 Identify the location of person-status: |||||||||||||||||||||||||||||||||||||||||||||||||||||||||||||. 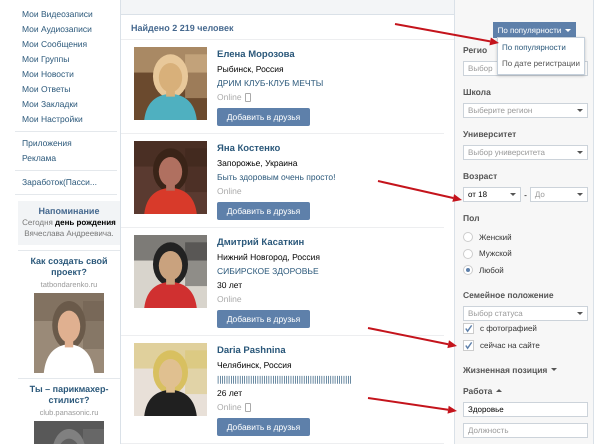
(284, 379).